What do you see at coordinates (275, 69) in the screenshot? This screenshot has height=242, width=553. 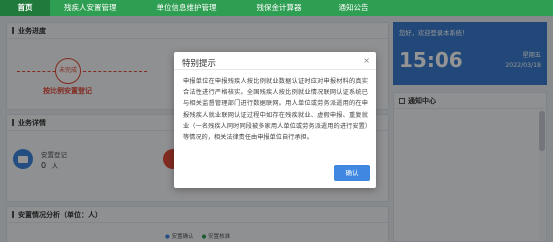 I see `dialog-divider` at bounding box center [275, 69].